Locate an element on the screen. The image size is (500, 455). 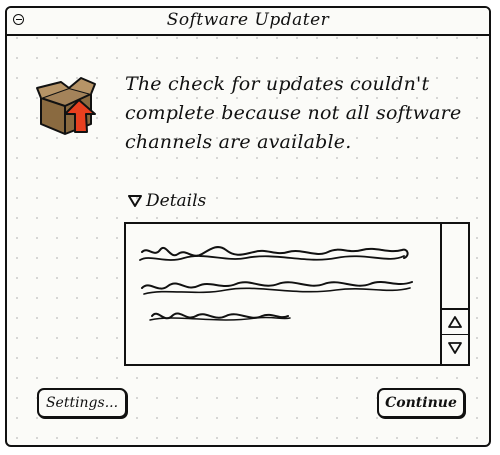
message-line-2: complete because not all software is located at coordinates (293, 113).